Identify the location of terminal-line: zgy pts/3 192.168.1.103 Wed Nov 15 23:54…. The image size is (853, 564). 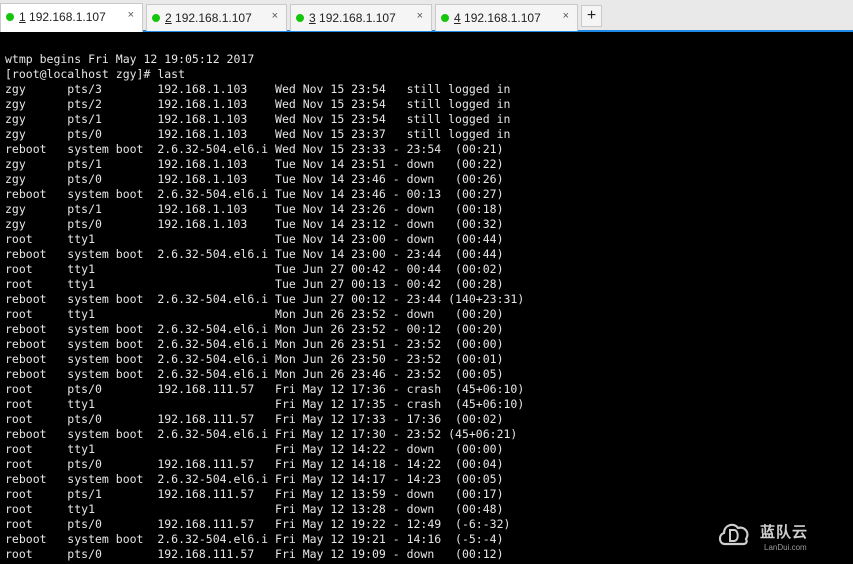
(258, 89).